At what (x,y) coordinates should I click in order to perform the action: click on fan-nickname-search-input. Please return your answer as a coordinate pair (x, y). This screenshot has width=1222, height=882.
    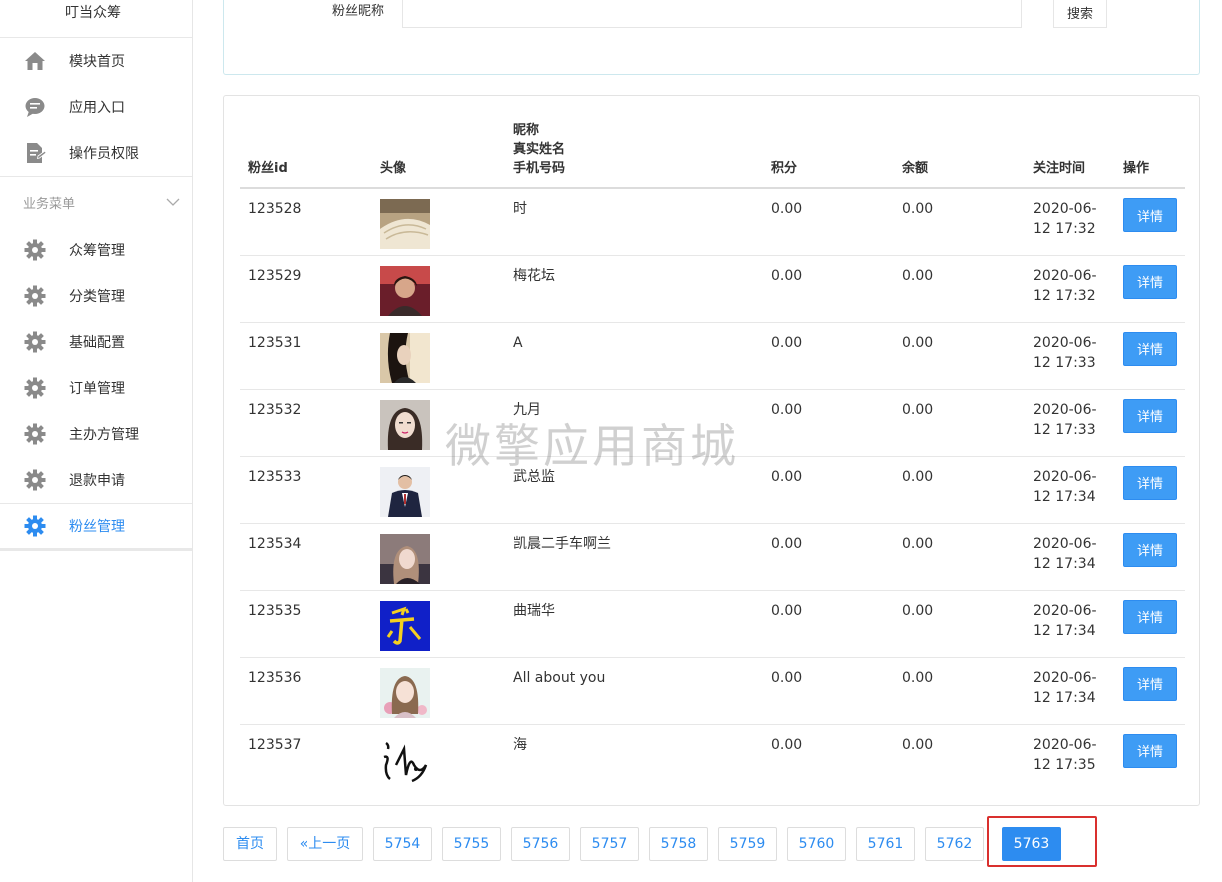
    Looking at the image, I should click on (712, 14).